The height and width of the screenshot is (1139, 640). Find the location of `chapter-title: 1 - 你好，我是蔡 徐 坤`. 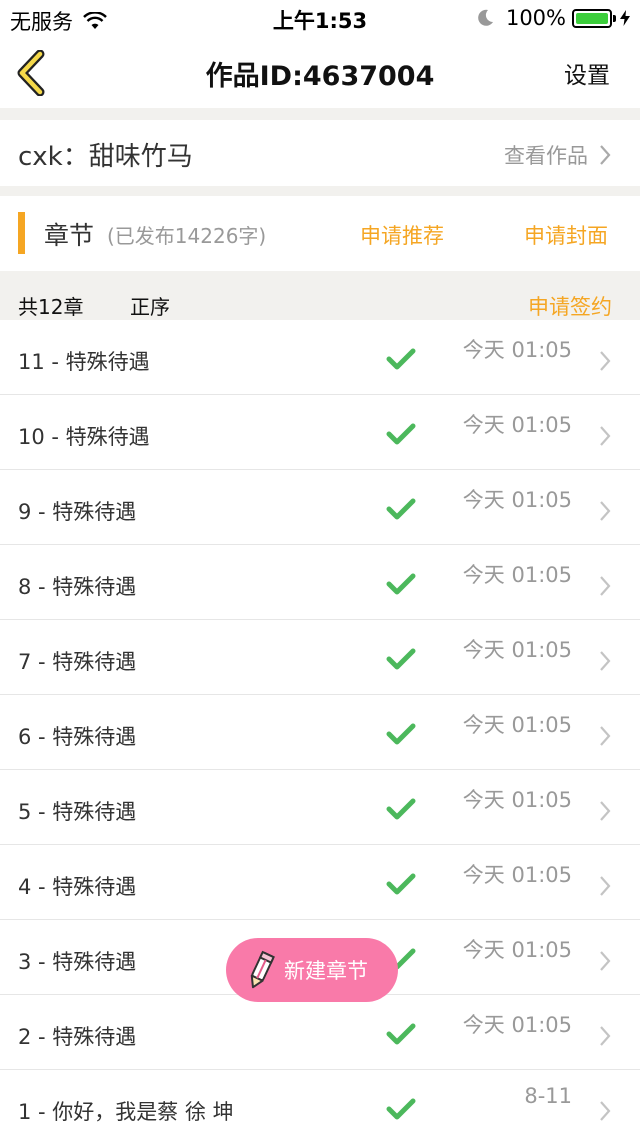

chapter-title: 1 - 你好，我是蔡 徐 坤 is located at coordinates (126, 1112).